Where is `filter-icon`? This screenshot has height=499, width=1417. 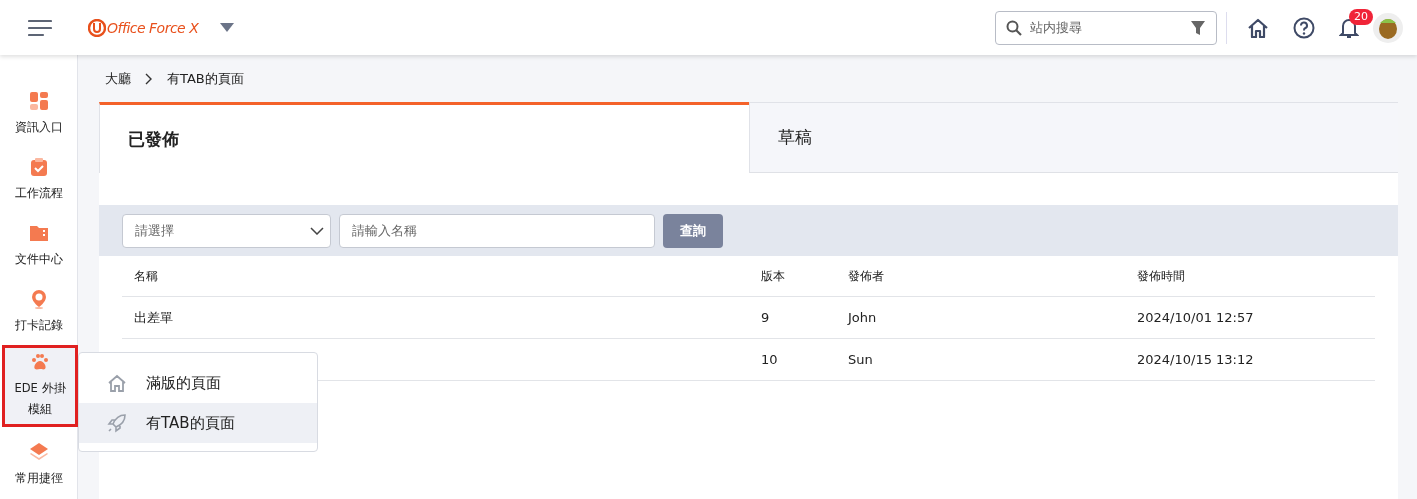
filter-icon is located at coordinates (1198, 27).